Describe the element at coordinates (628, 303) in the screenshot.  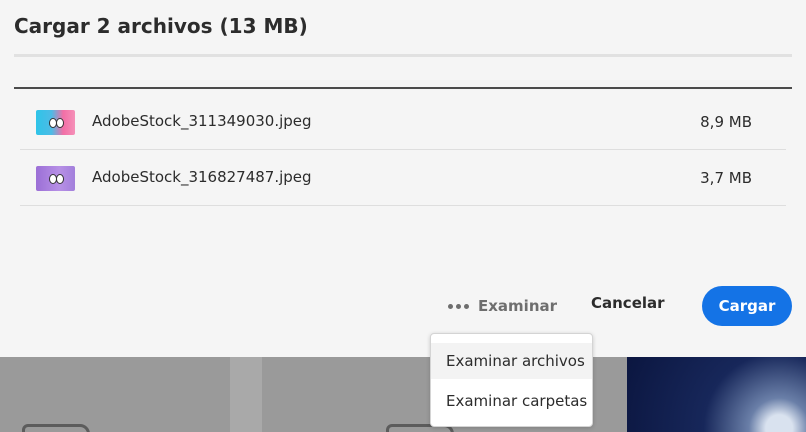
I see `cancel-button: Cancelar` at that location.